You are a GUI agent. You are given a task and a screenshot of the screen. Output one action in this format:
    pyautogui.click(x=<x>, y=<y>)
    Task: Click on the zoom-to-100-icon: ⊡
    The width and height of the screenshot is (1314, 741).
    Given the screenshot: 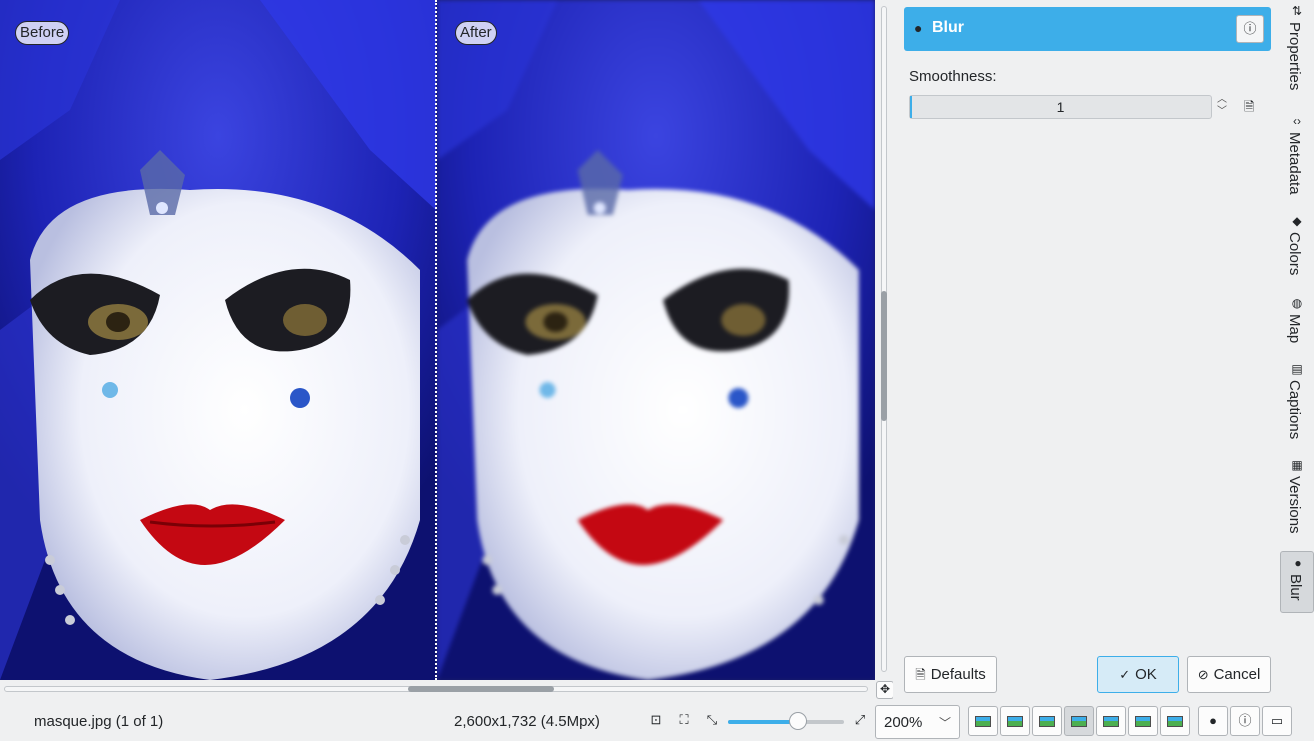 What is the action you would take?
    pyautogui.click(x=656, y=720)
    